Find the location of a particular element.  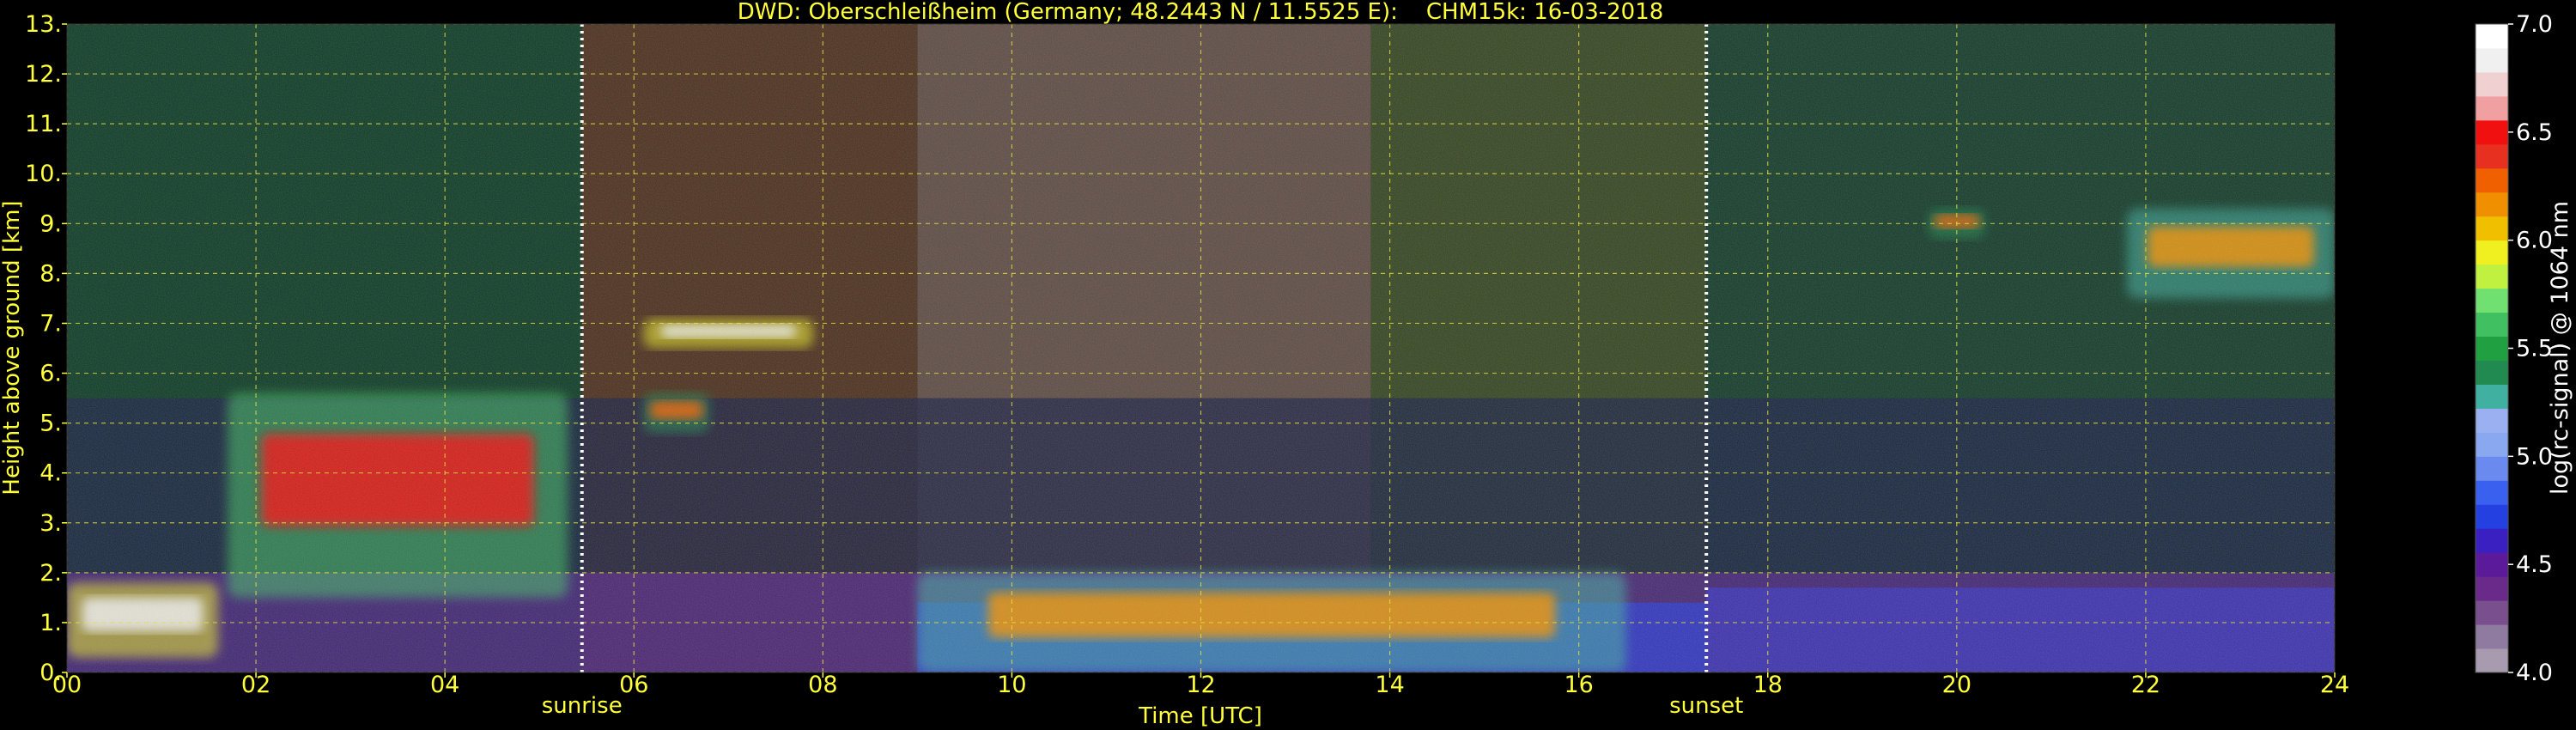

colorbar-tick-label: 6.5 is located at coordinates (2535, 132).